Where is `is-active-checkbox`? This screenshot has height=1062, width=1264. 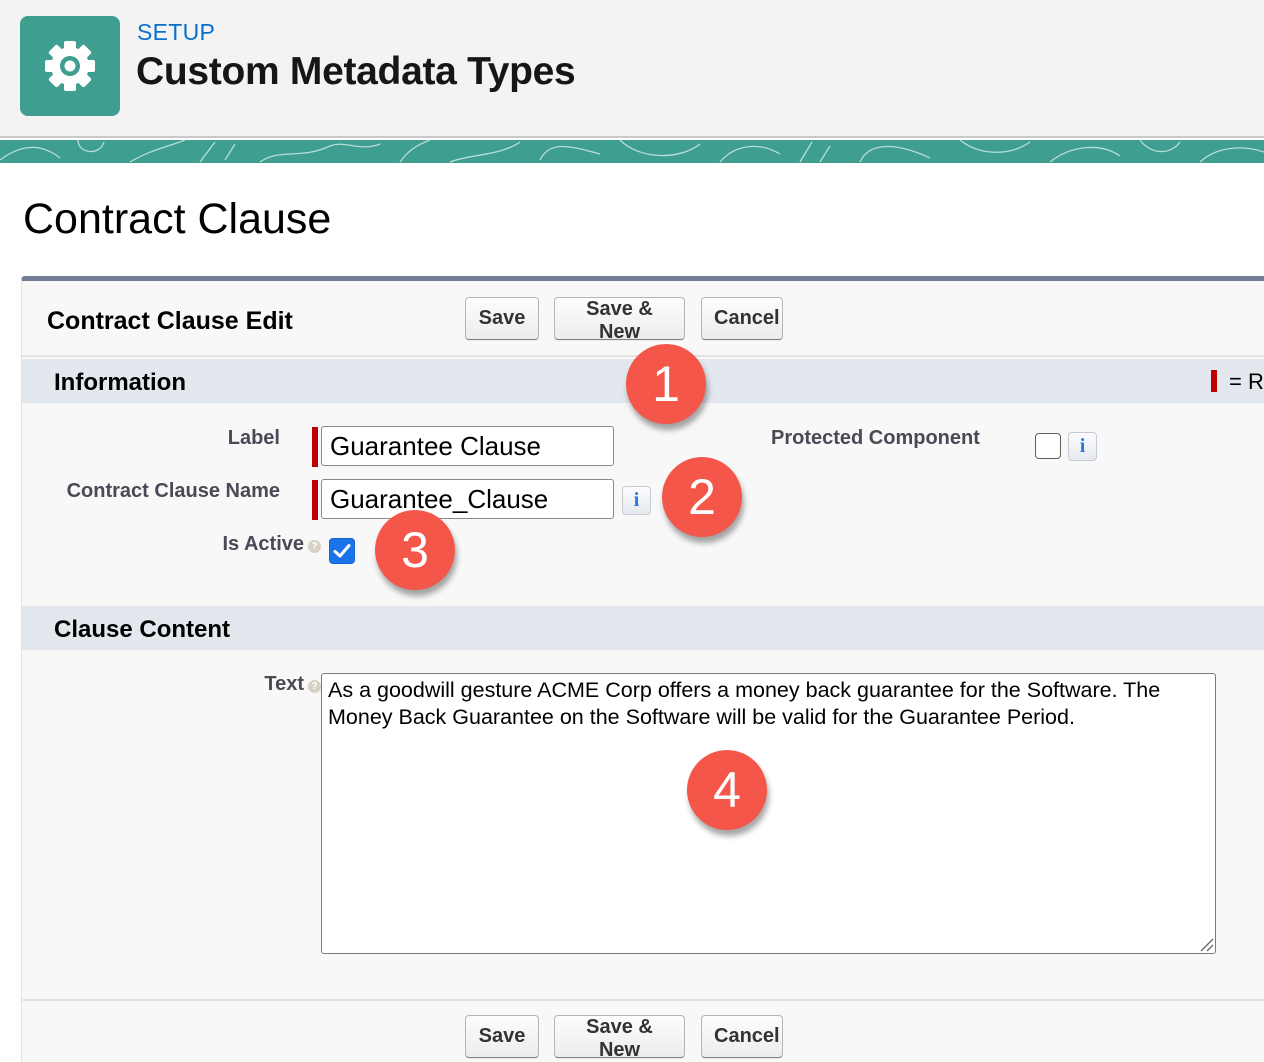
is-active-checkbox is located at coordinates (342, 551).